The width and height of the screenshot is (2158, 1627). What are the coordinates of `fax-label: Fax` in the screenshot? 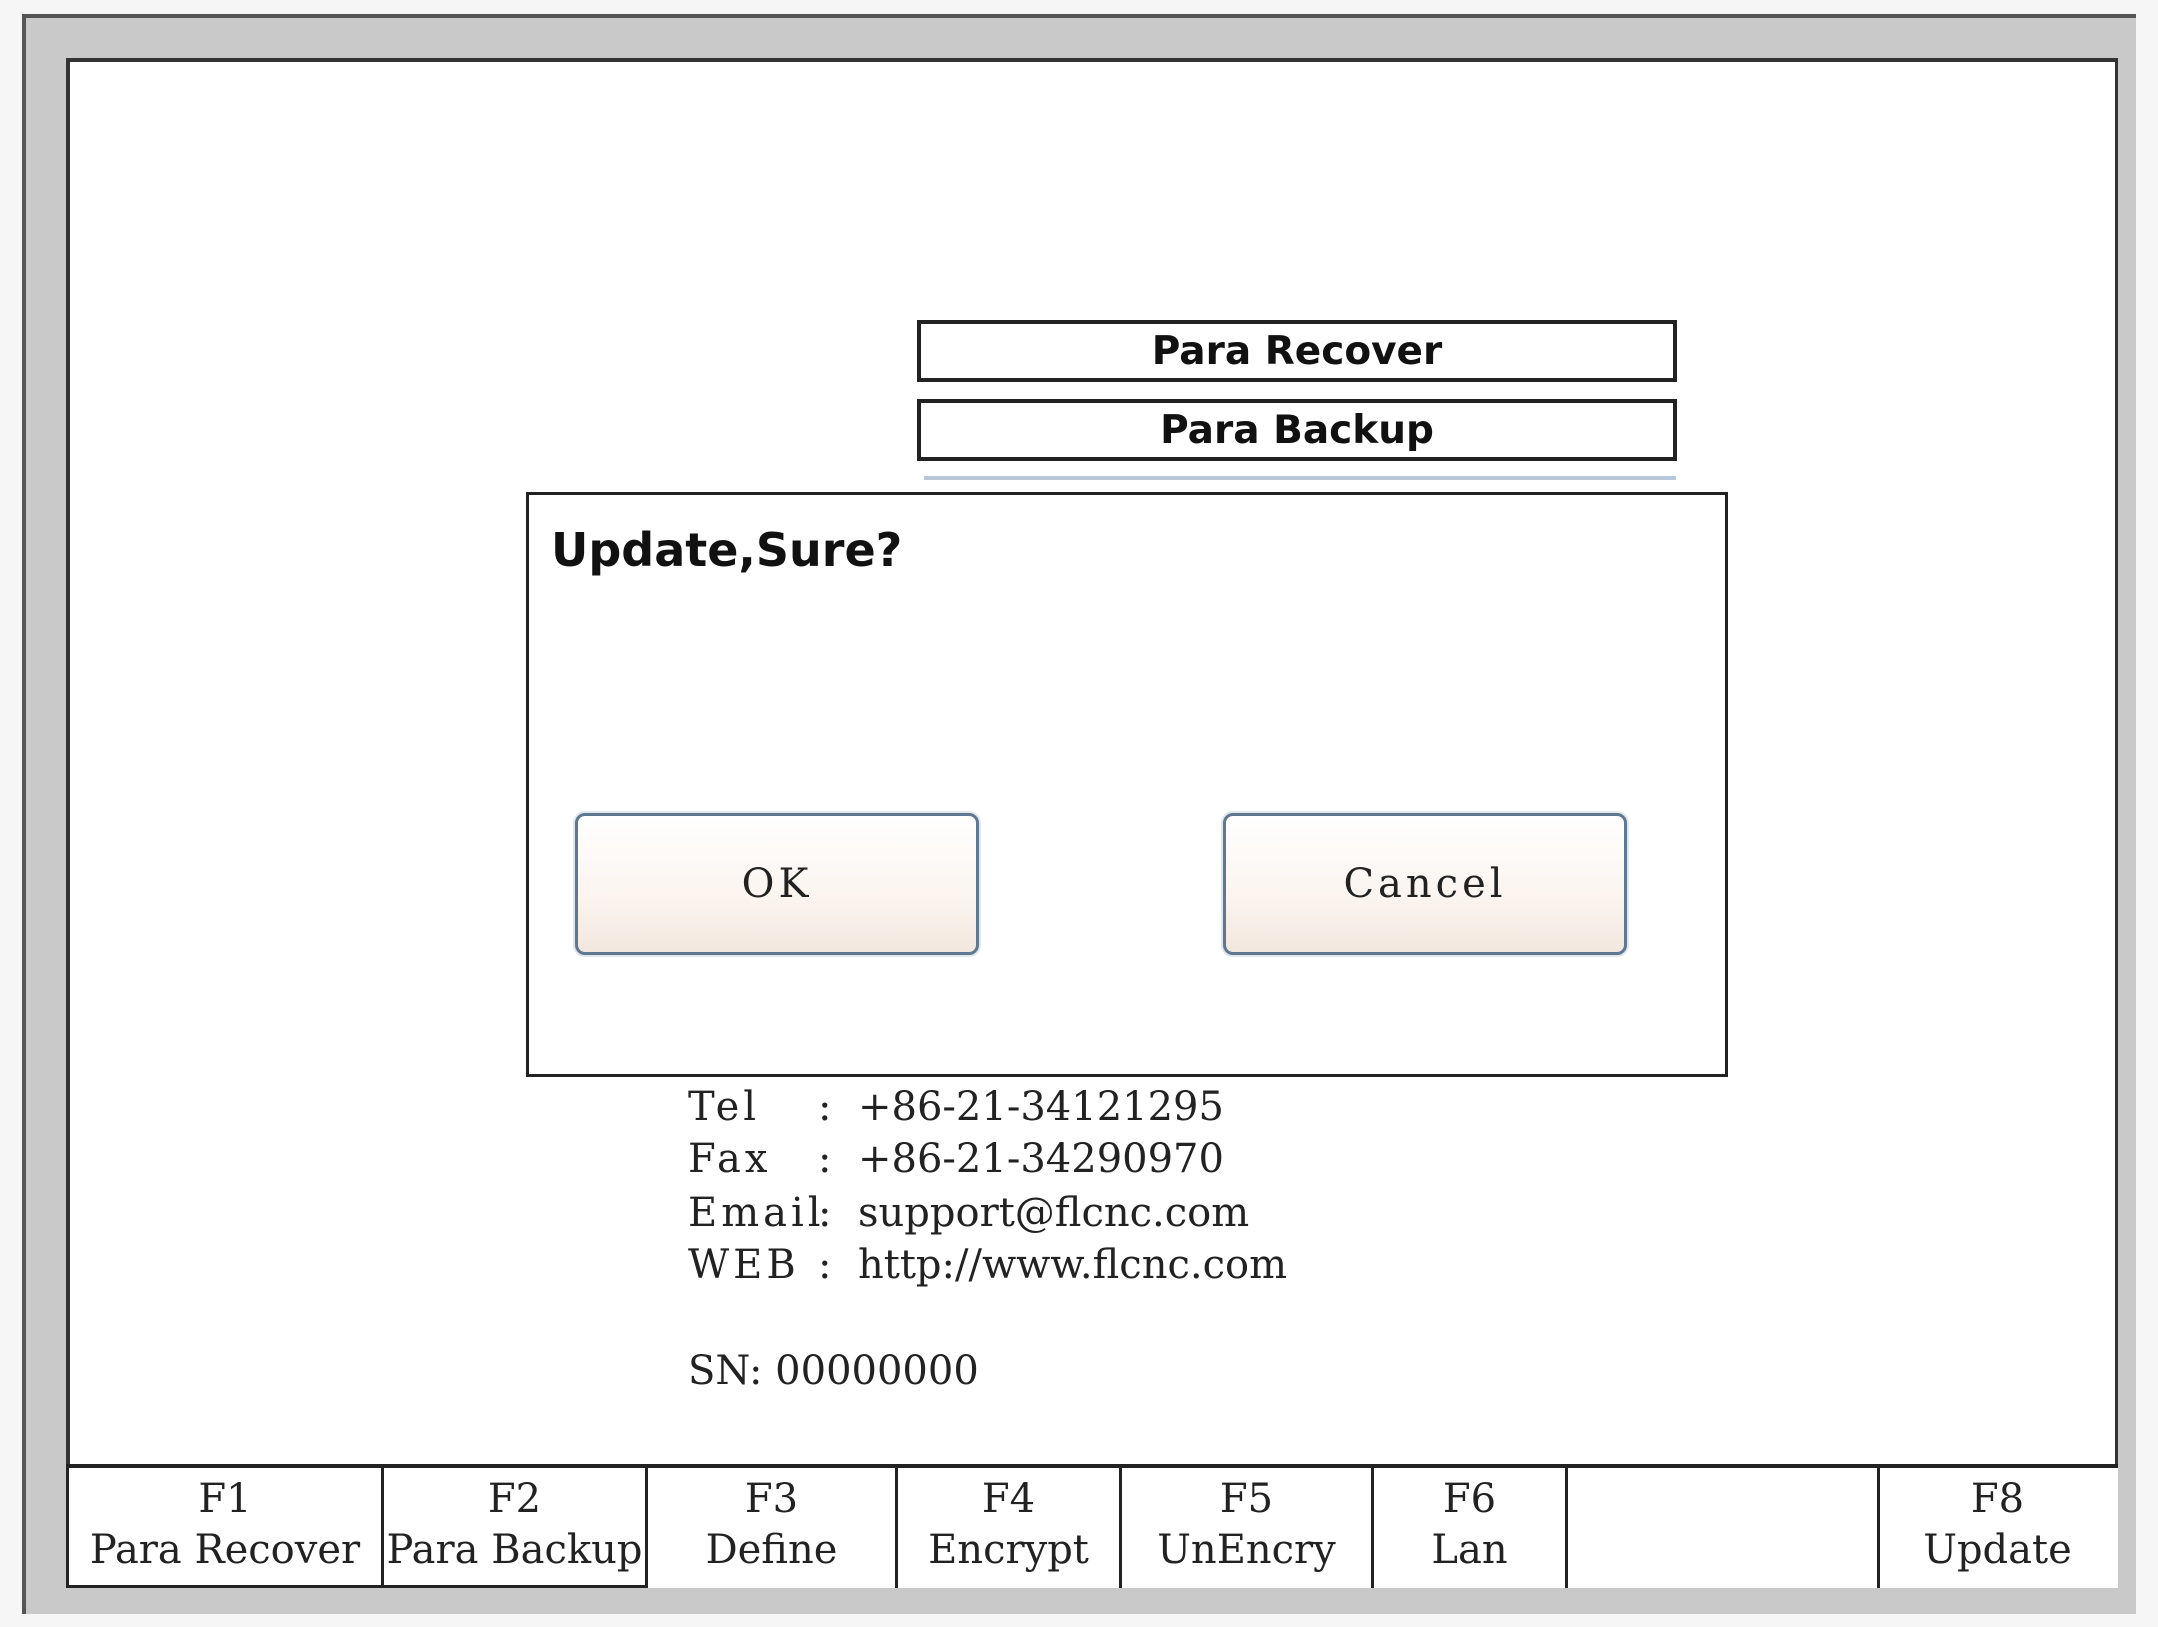 It's located at (730, 1159).